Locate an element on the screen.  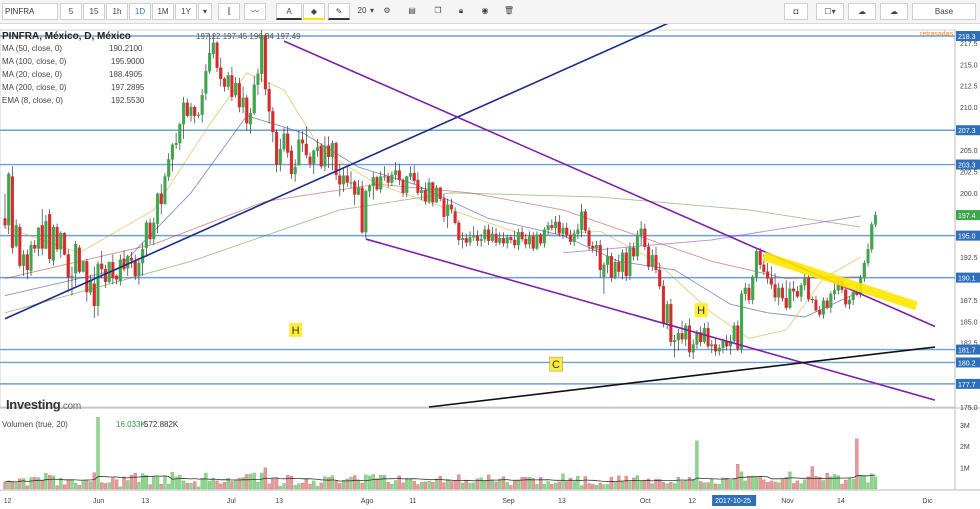
interval-5: 5 is located at coordinates (71, 11).